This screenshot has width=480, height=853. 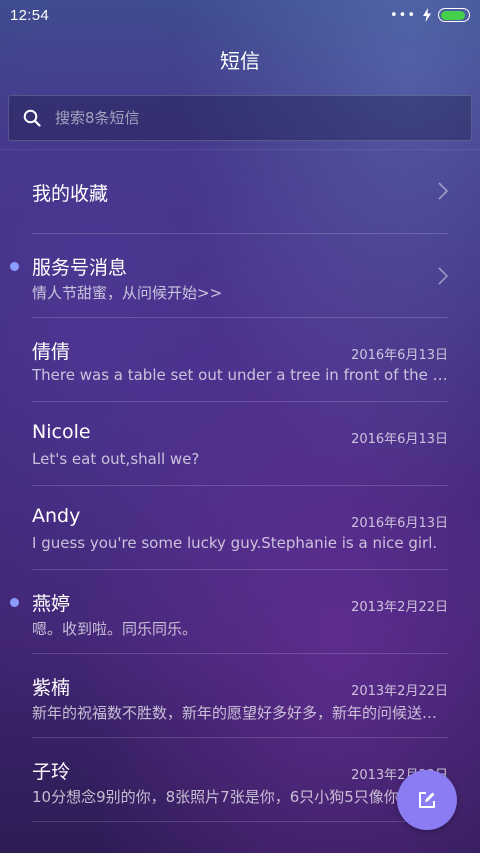 What do you see at coordinates (51, 604) in the screenshot?
I see `contact-name: 燕婷` at bounding box center [51, 604].